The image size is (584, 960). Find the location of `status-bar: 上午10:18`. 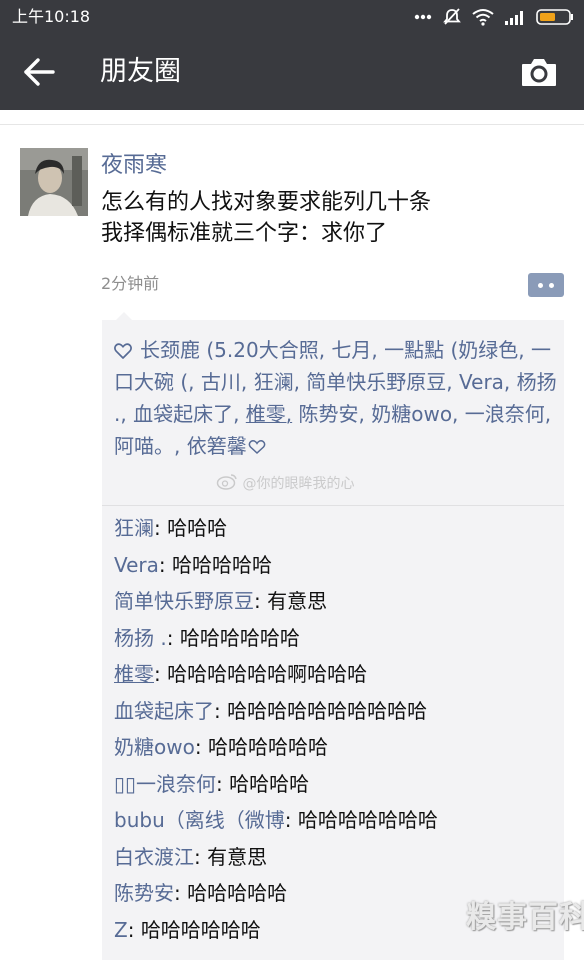

status-bar: 上午10:18 is located at coordinates (292, 17).